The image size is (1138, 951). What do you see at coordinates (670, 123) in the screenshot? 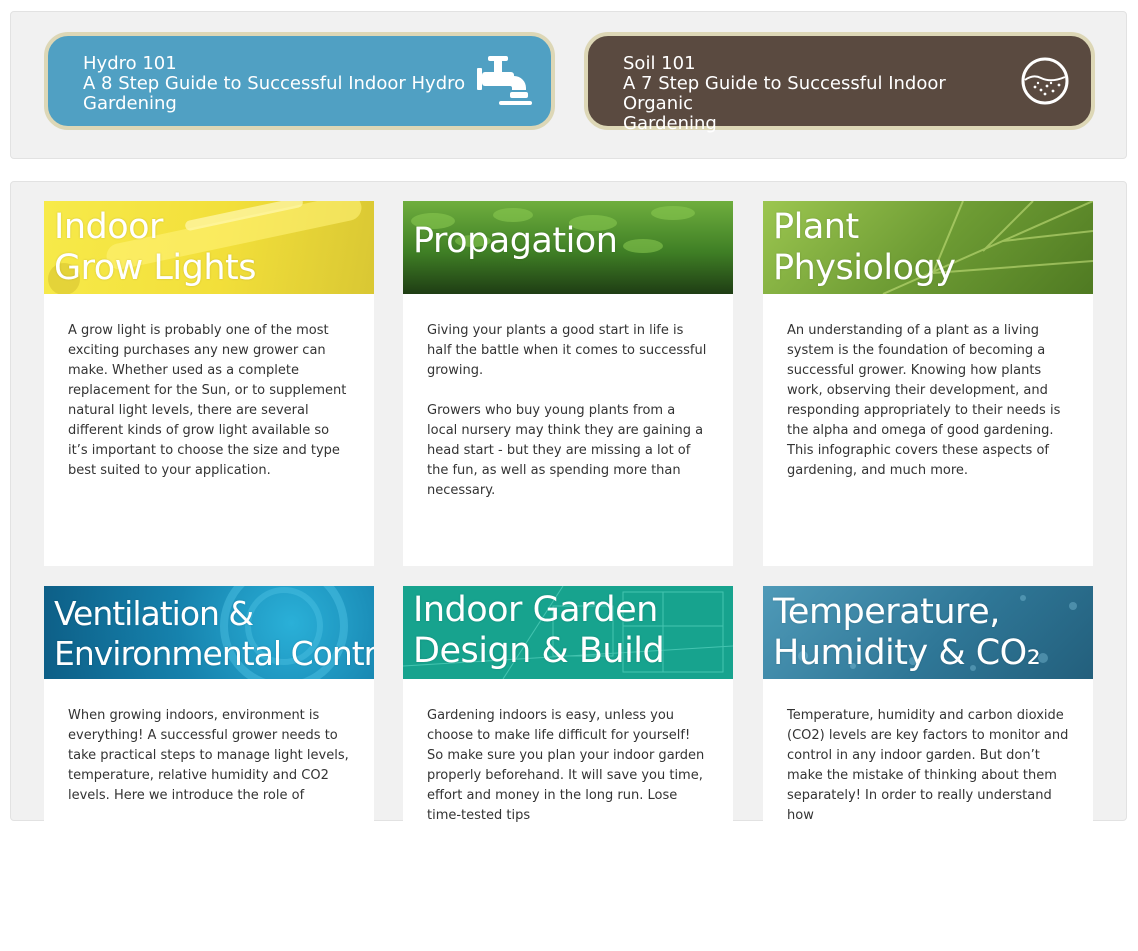
I see `soil-101-subtitle-line2: Gardening` at bounding box center [670, 123].